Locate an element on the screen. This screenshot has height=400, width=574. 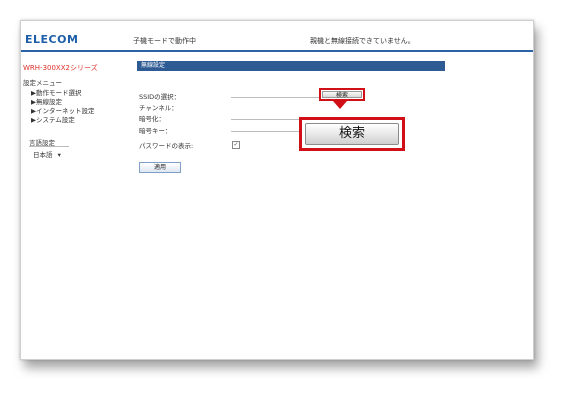
elecom-logo: ELECOM is located at coordinates (52, 39).